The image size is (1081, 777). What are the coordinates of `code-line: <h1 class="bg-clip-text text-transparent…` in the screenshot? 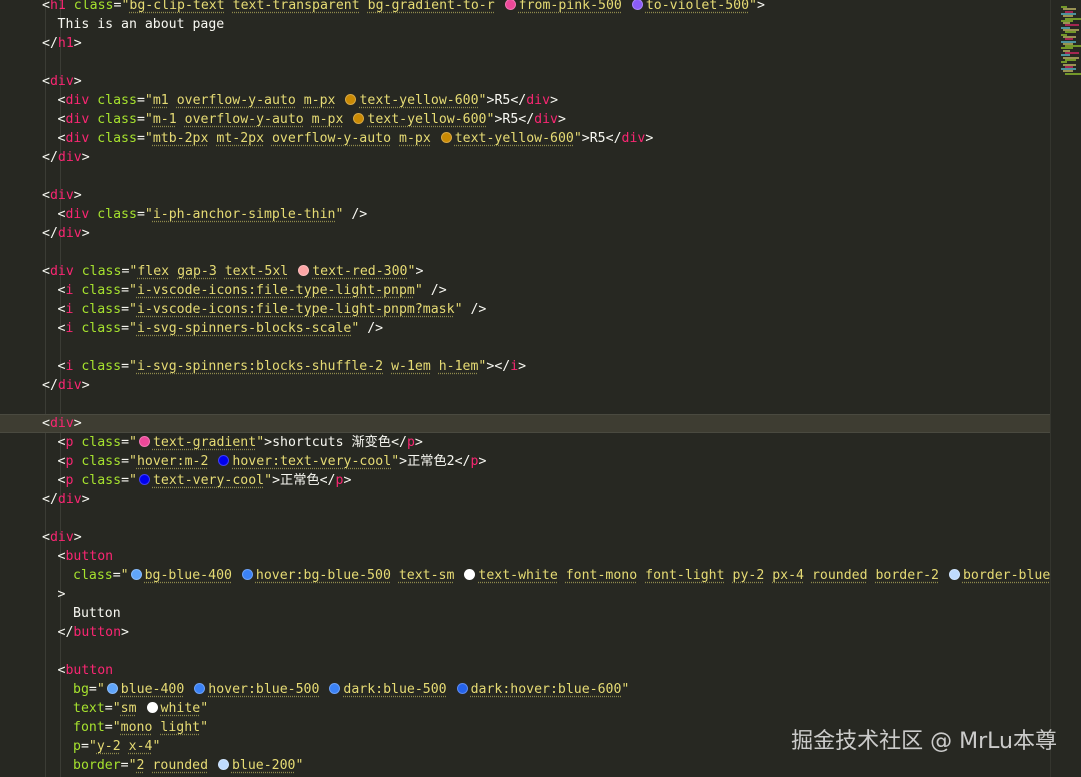 It's located at (525, 7).